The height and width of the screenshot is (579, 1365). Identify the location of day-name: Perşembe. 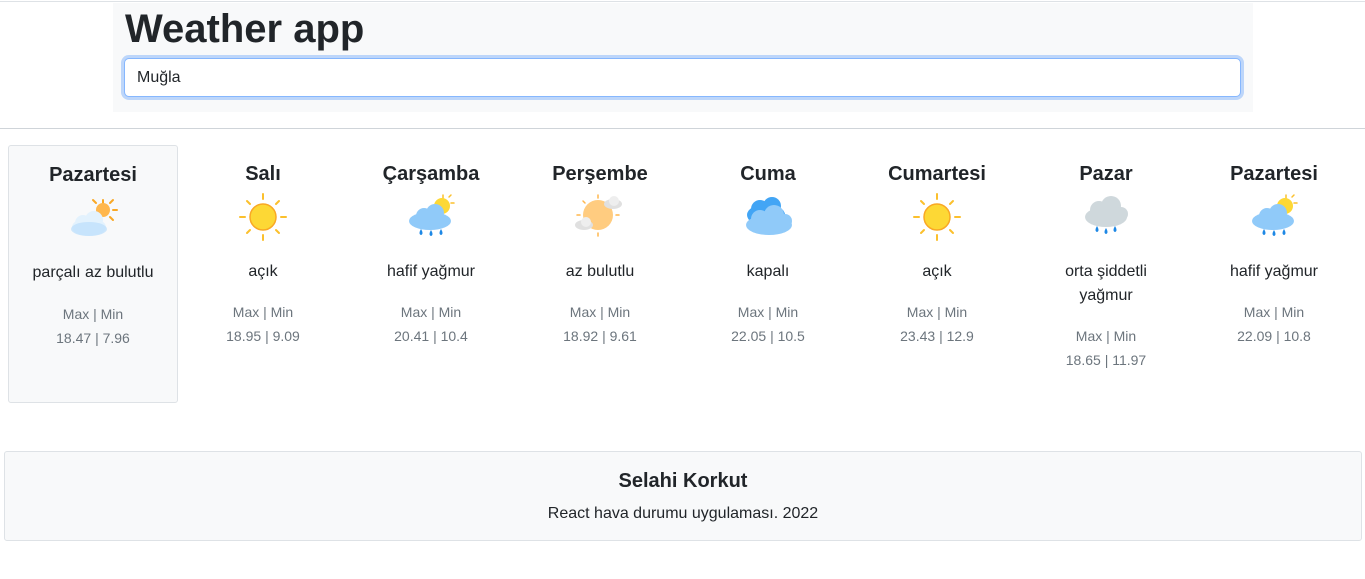
(600, 174).